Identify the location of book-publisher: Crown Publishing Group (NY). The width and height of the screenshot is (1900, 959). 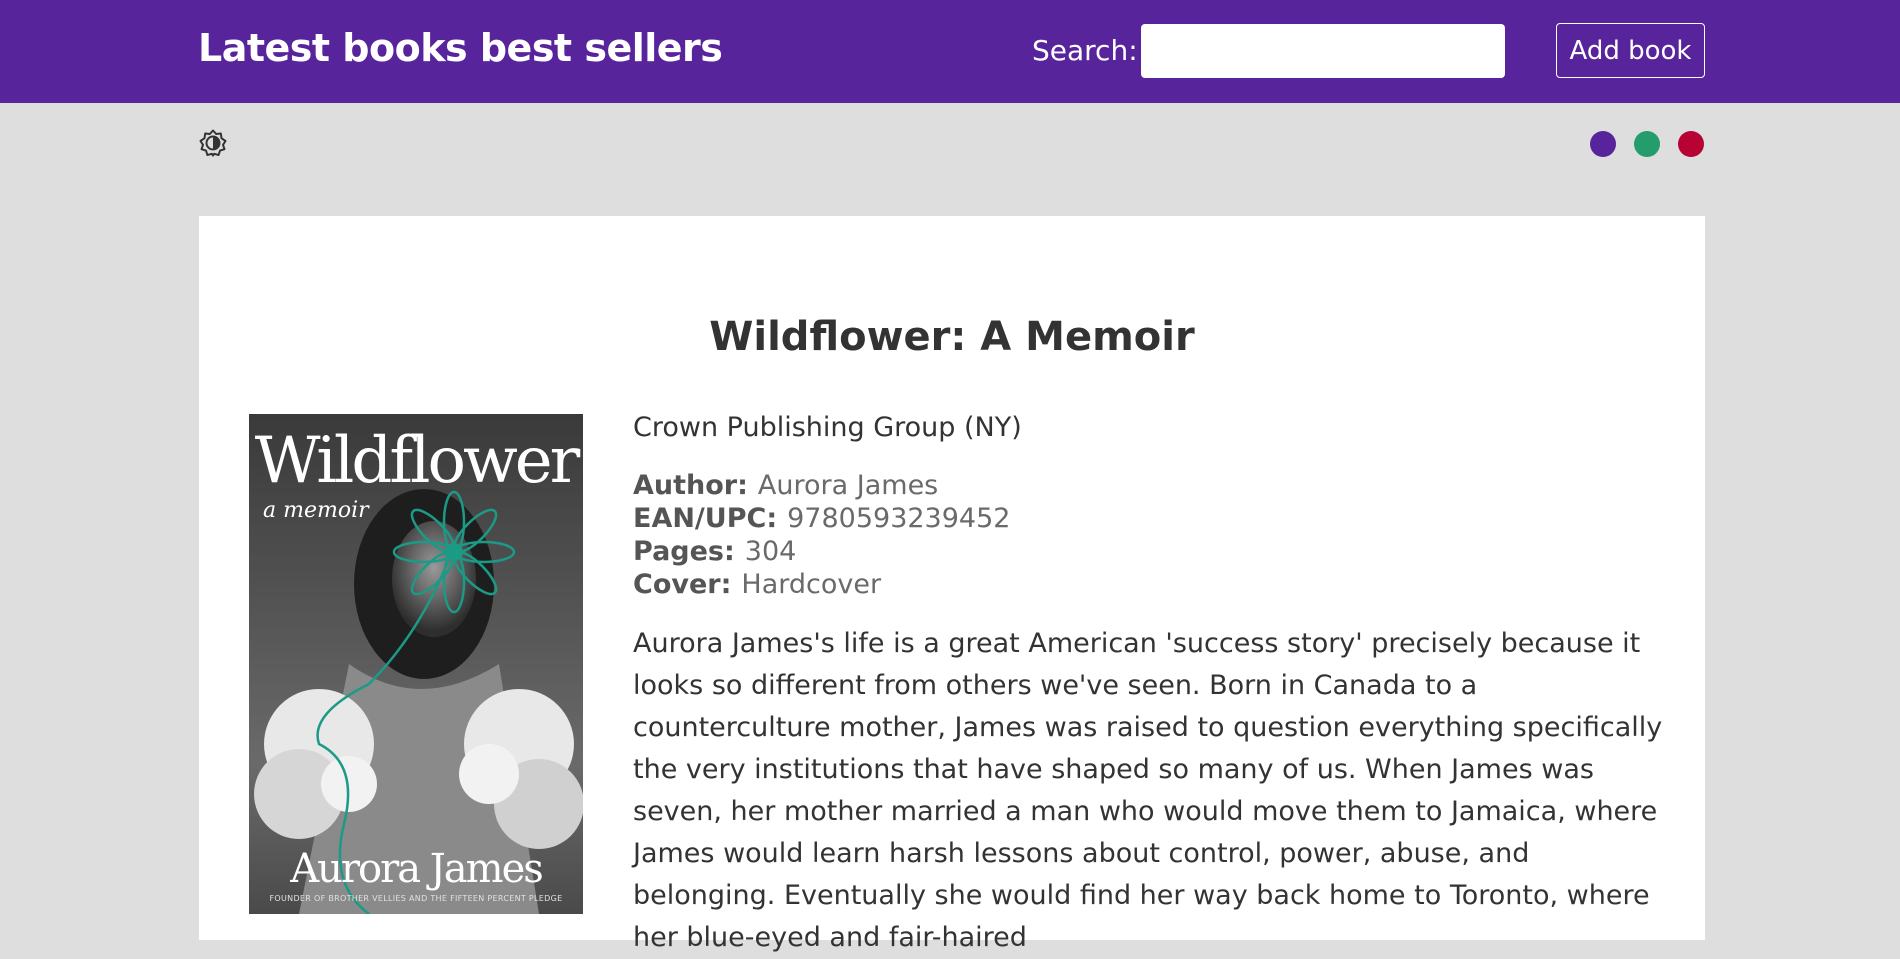
(827, 427).